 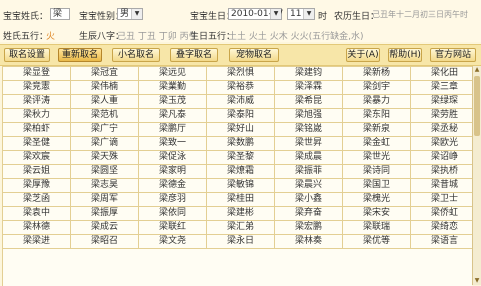 I want to click on name-cell: 梁数鹏, so click(x=240, y=143).